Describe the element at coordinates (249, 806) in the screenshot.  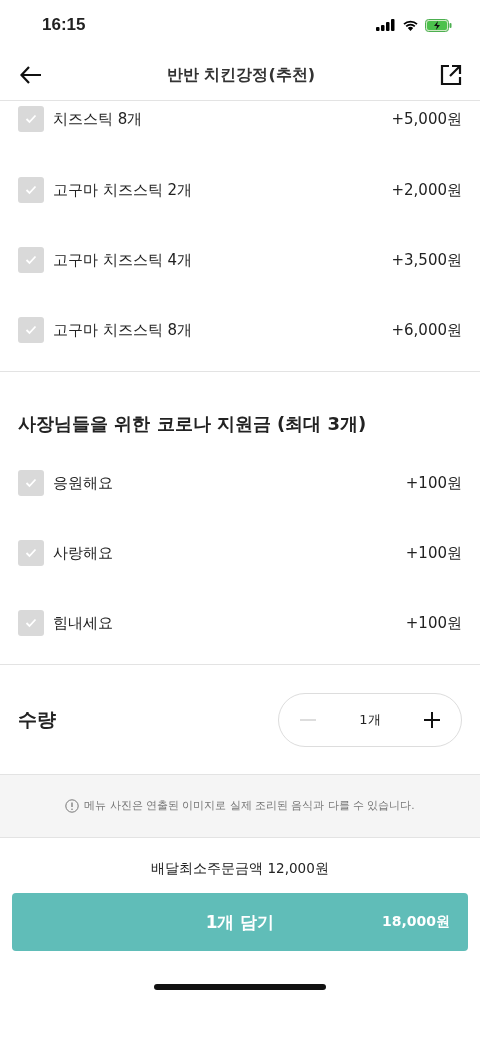
I see `notice-text: 메뉴 사진은 연출된 이미지로 실제 조리된 음식과 다를 수 있습니다.` at that location.